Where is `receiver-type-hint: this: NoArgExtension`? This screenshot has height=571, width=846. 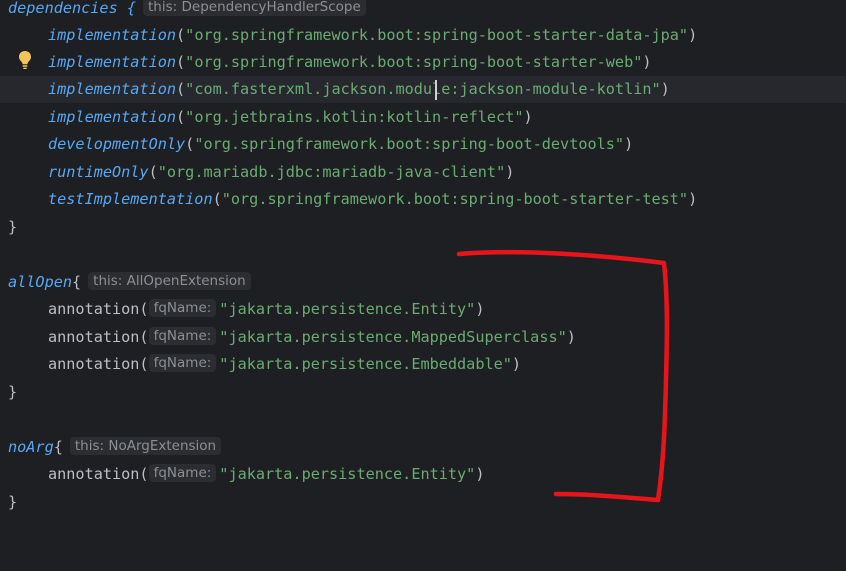 receiver-type-hint: this: NoArgExtension is located at coordinates (145, 446).